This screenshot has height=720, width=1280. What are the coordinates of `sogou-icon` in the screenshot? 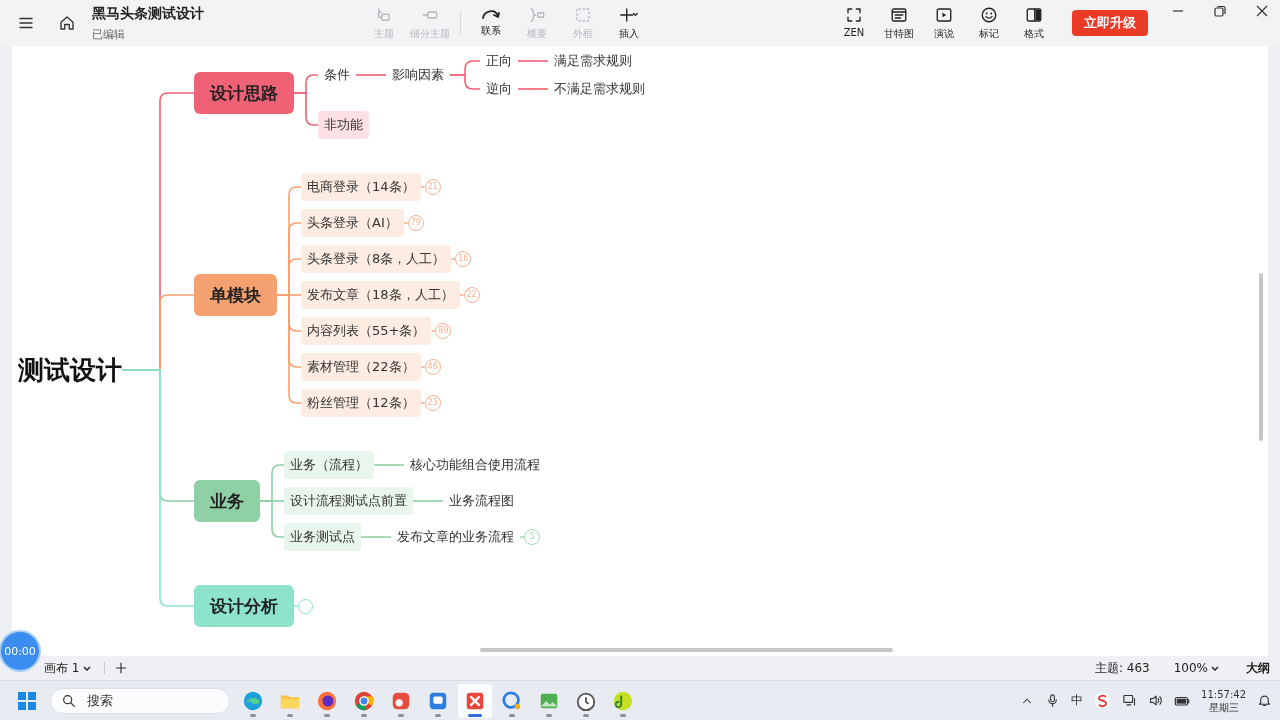 It's located at (1103, 700).